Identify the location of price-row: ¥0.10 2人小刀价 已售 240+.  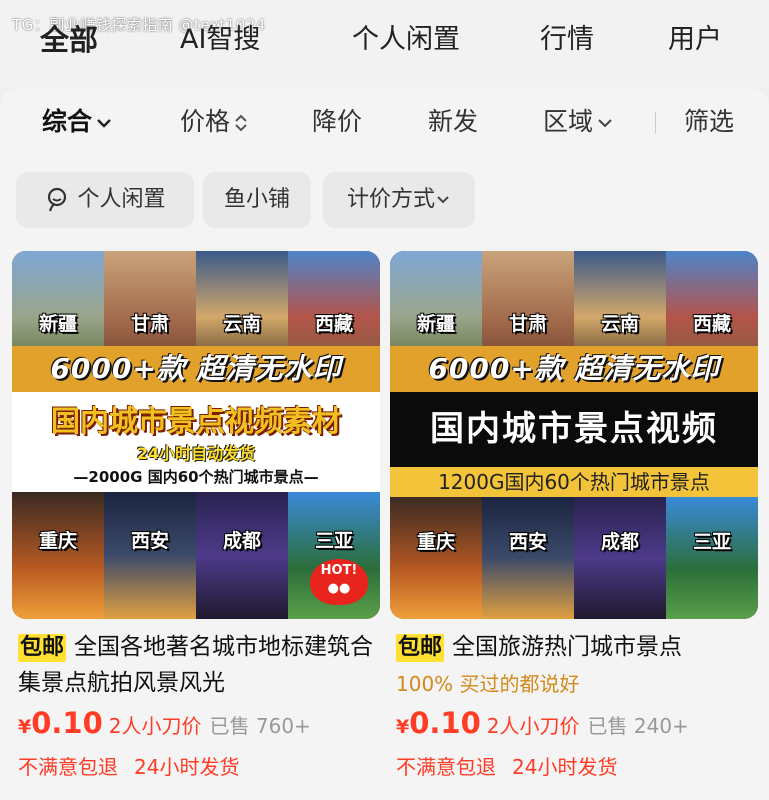
(542, 726).